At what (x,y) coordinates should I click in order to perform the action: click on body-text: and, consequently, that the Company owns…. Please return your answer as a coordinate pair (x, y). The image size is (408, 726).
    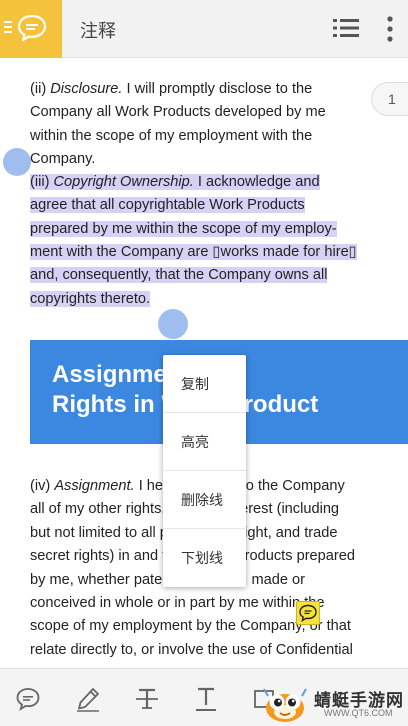
    Looking at the image, I should click on (179, 275).